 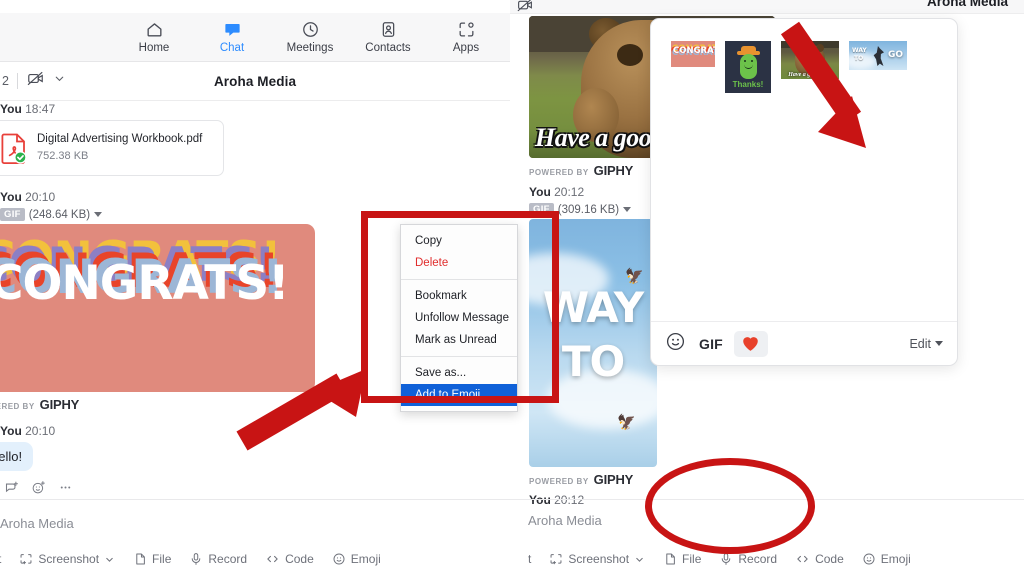 I want to click on nav-item-meetings: Meetings, so click(x=310, y=37).